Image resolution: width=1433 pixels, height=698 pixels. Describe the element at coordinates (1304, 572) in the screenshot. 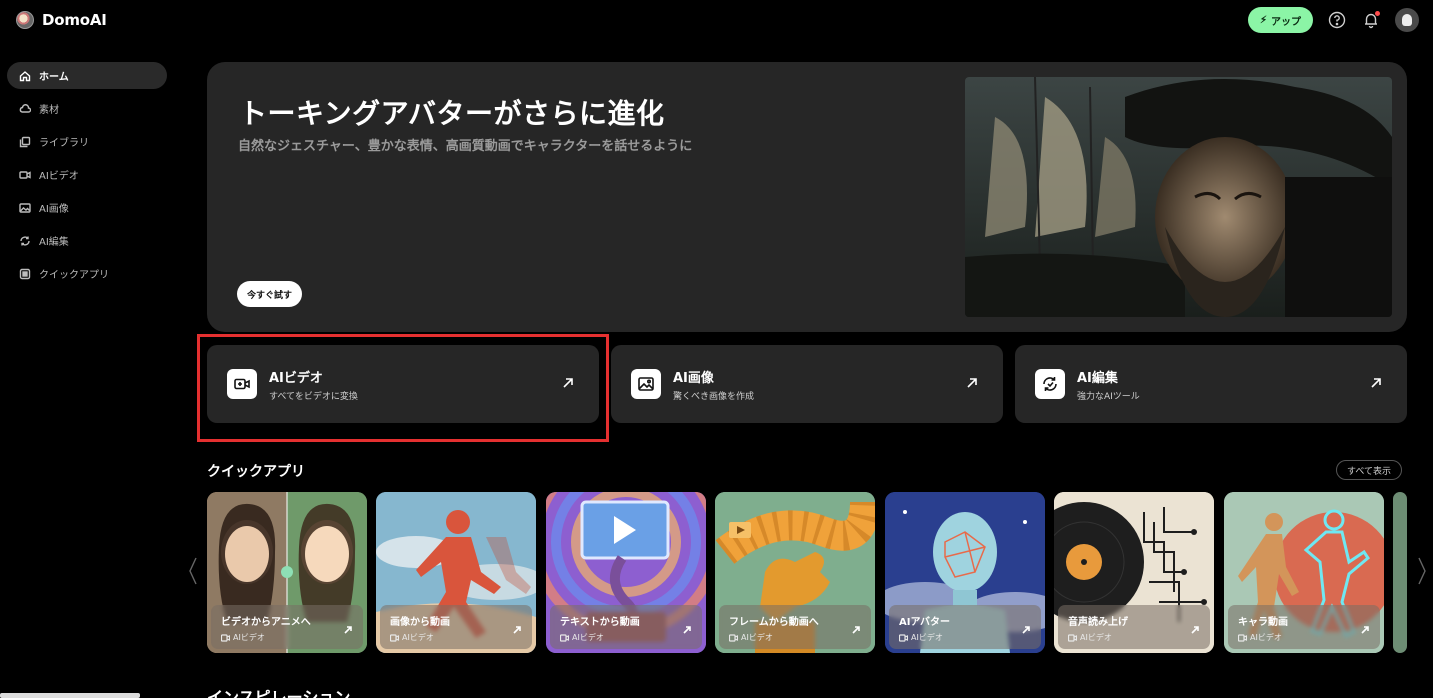

I see `quick-app-card-character-video: キャラ動画 AIビデオ` at that location.